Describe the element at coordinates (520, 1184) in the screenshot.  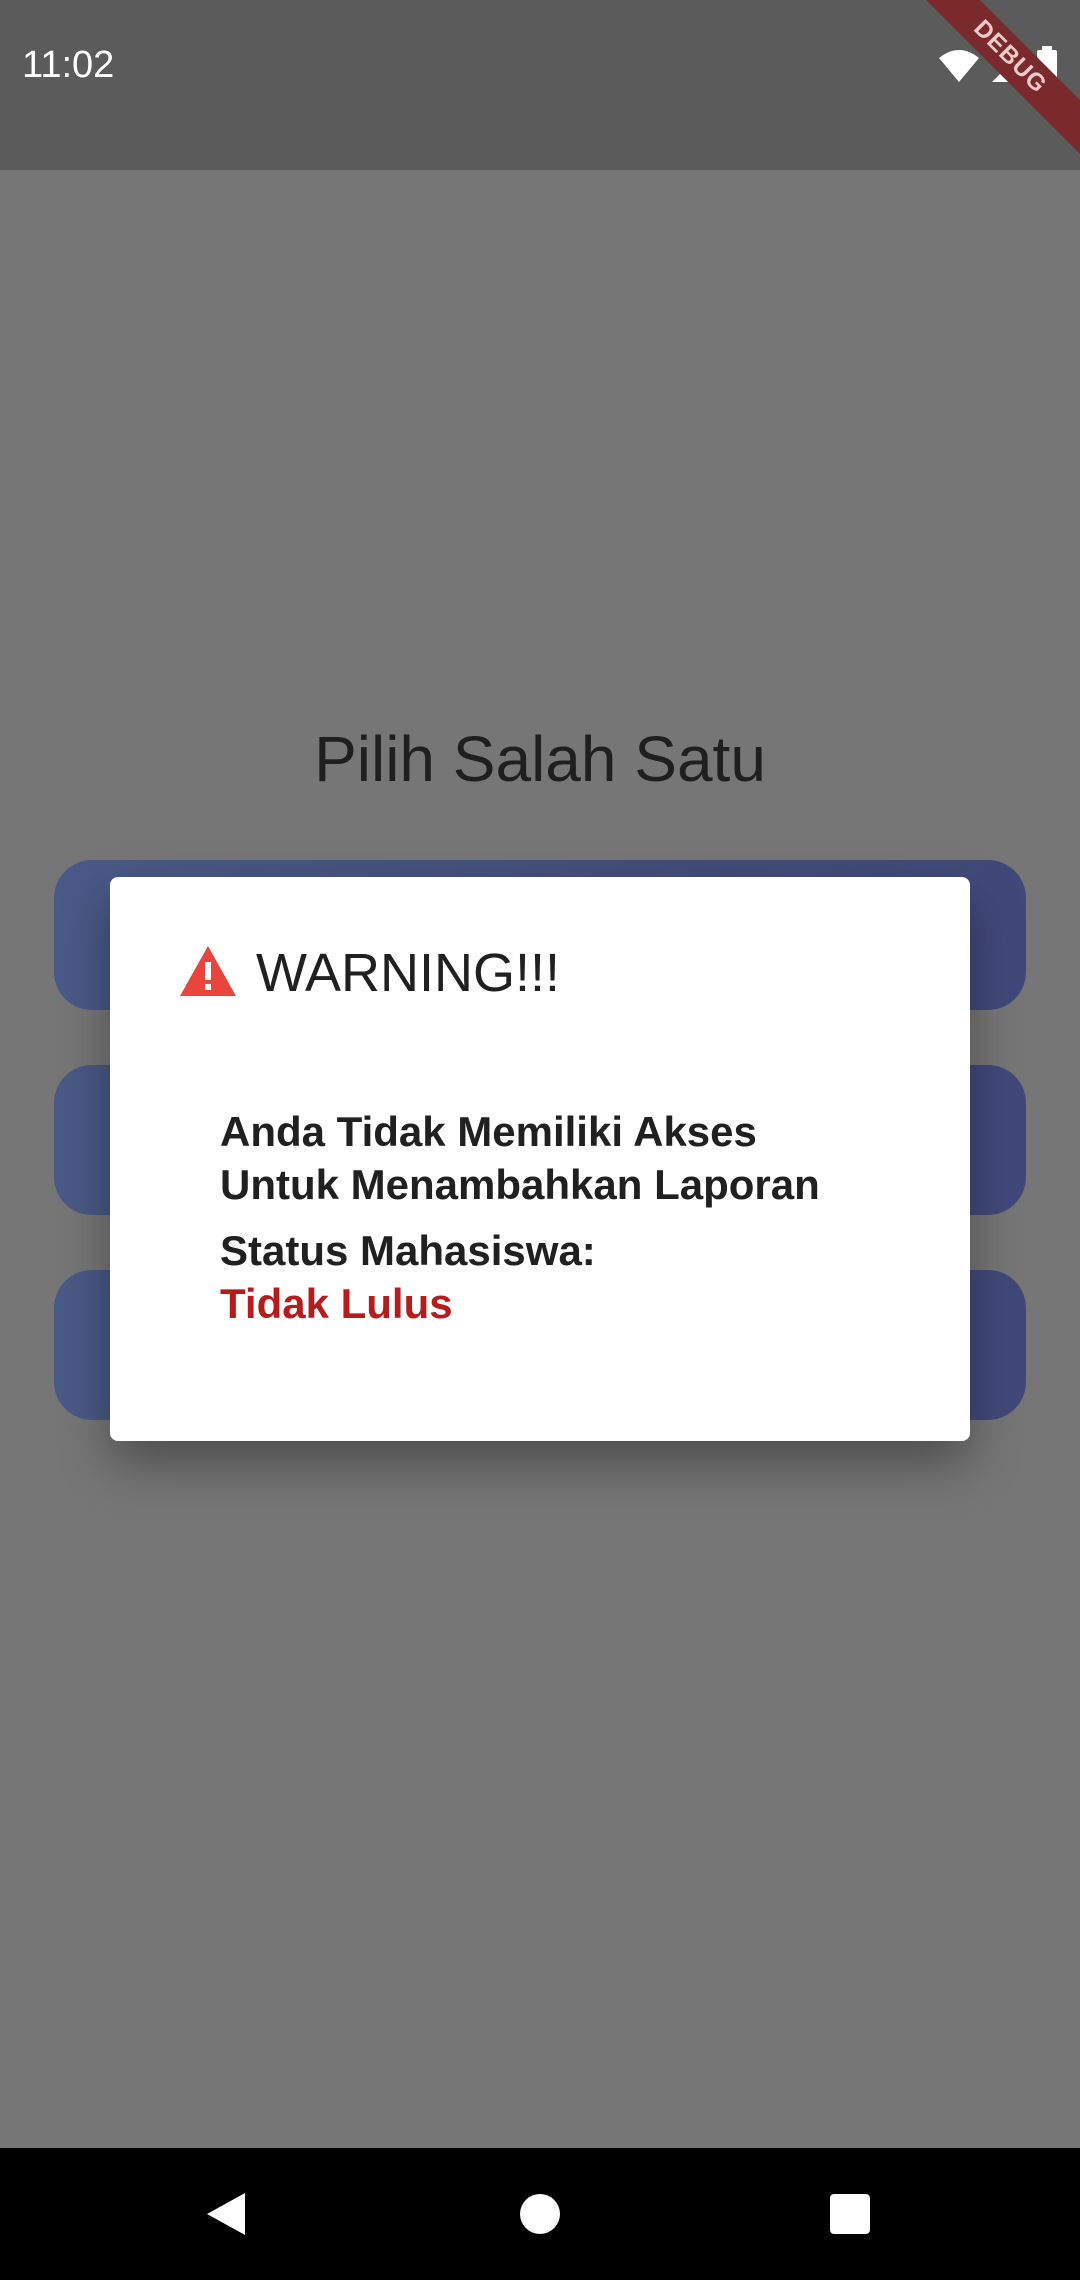
I see `dialog-message-line-2: Untuk Menambahkan Laporan` at that location.